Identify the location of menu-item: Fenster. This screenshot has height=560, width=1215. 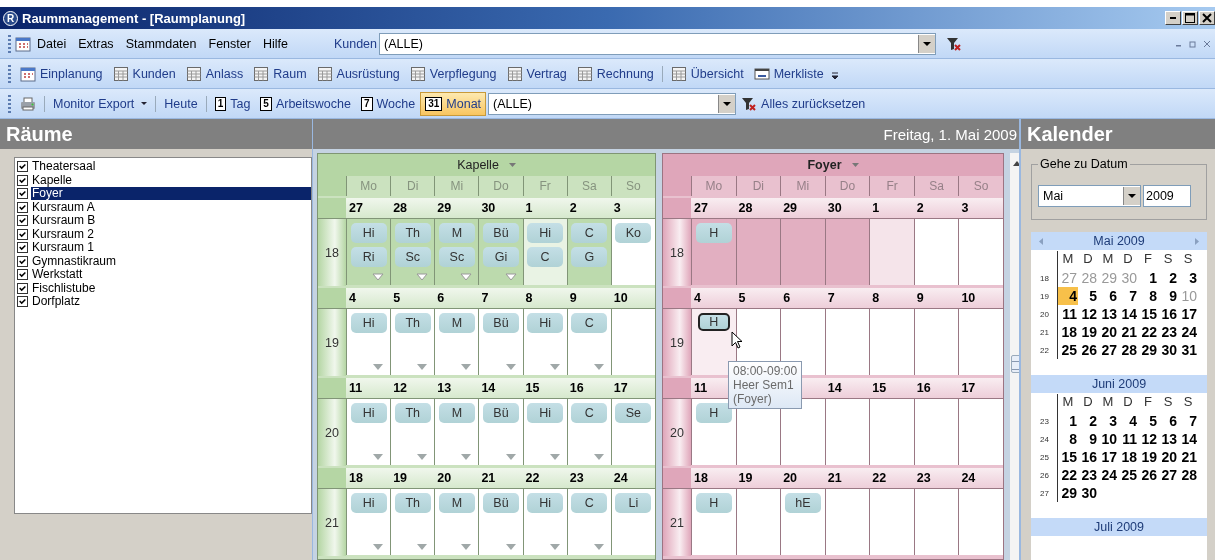
(229, 43).